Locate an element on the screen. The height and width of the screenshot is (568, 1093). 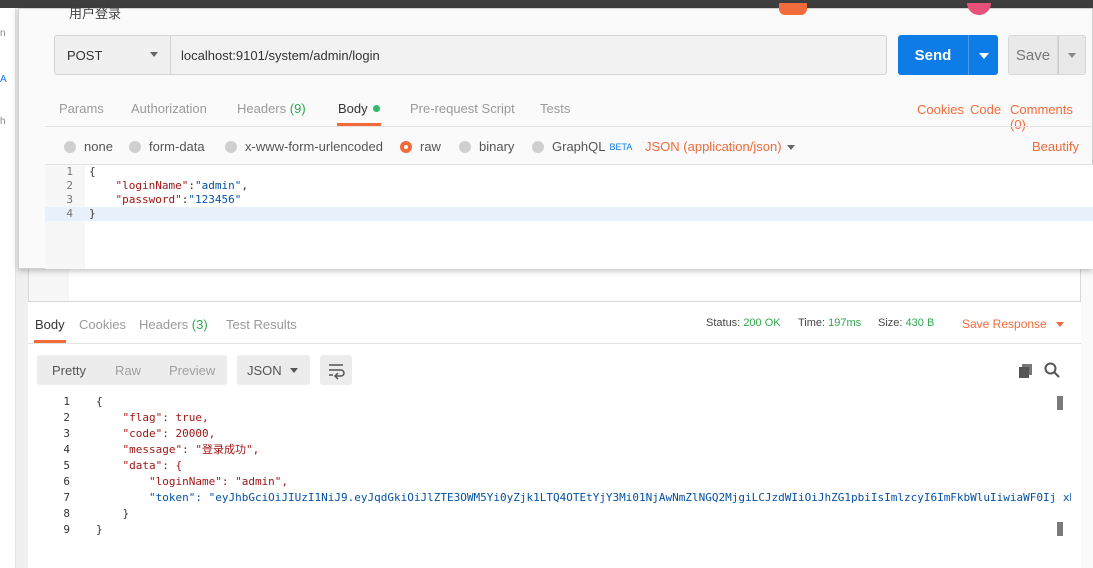
size-readout: Size: 430 B is located at coordinates (906, 323).